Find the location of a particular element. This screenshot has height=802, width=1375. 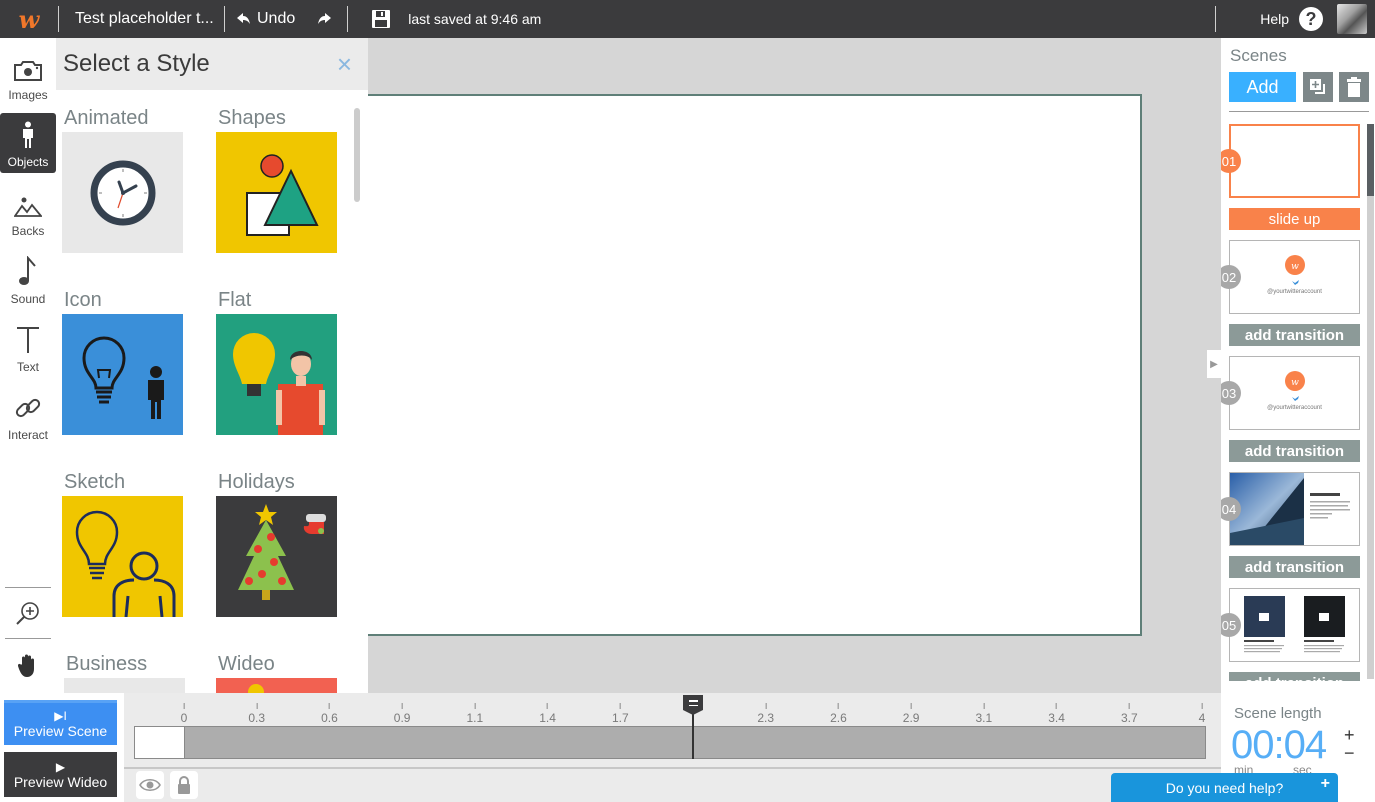

text-icon is located at coordinates (28, 340).